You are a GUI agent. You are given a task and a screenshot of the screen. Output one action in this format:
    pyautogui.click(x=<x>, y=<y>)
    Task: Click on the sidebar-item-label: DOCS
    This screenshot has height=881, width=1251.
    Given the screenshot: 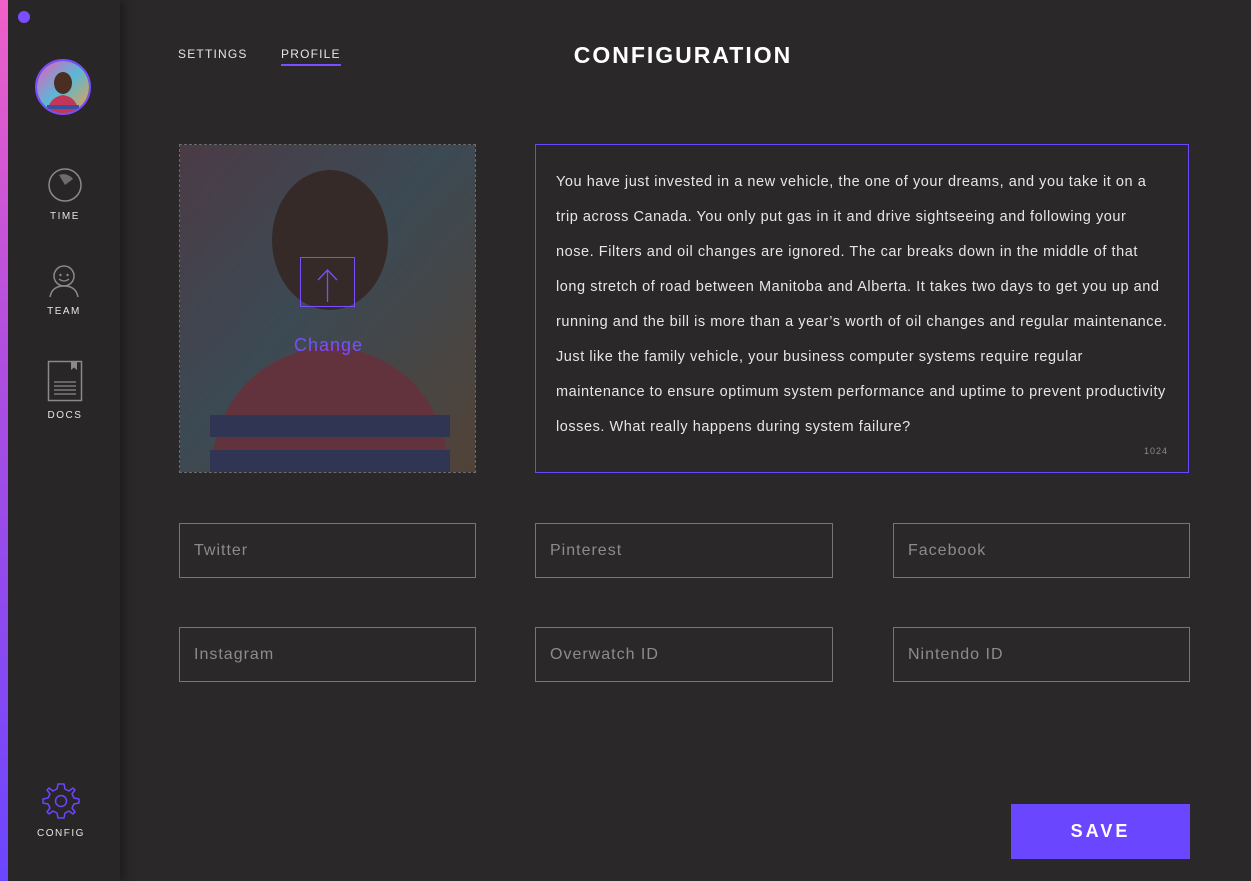 What is the action you would take?
    pyautogui.click(x=65, y=415)
    